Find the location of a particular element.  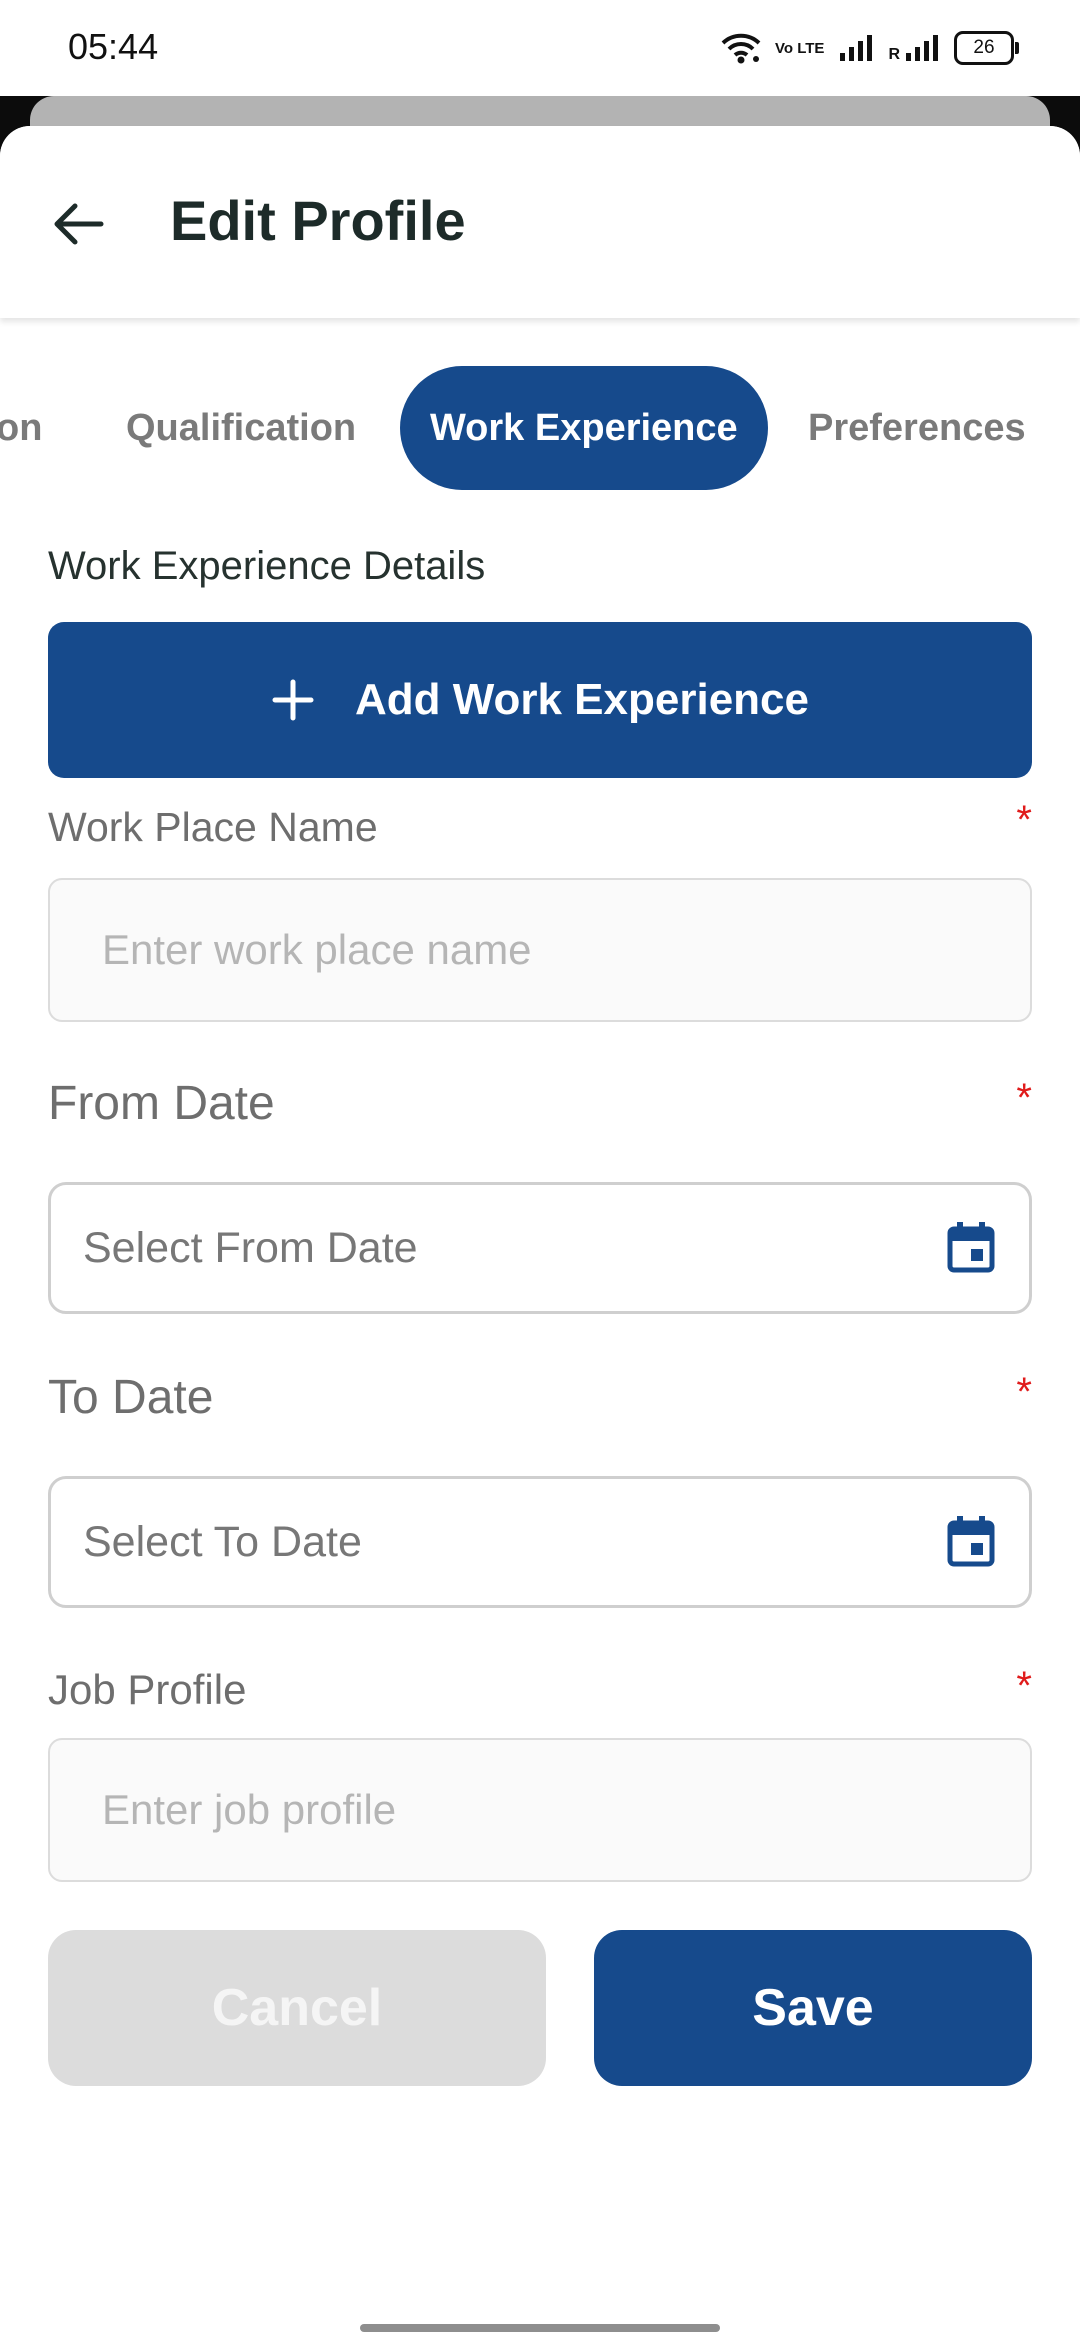

from-date-label: From Date is located at coordinates (161, 1103).